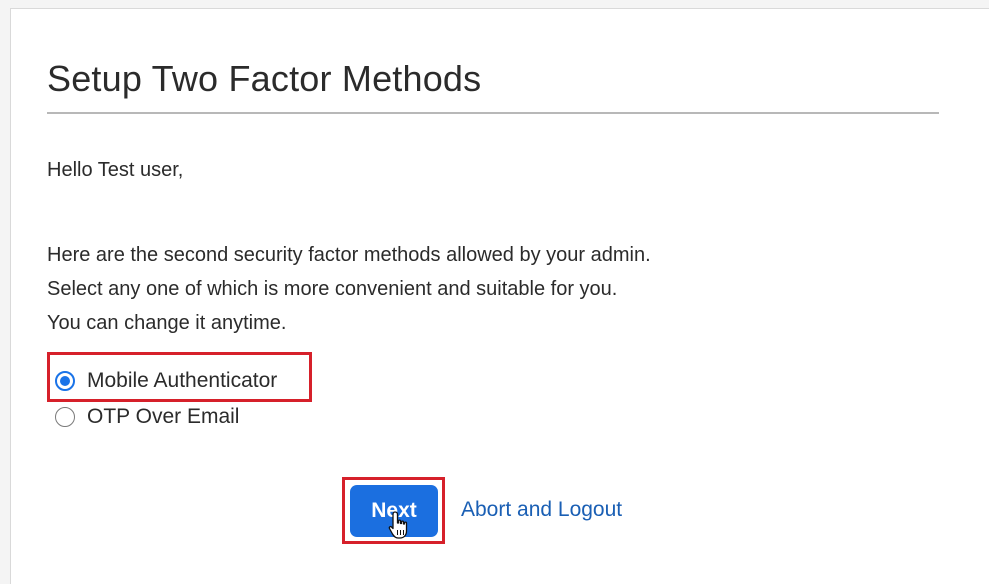  I want to click on method-label: Mobile Authenticator, so click(182, 380).